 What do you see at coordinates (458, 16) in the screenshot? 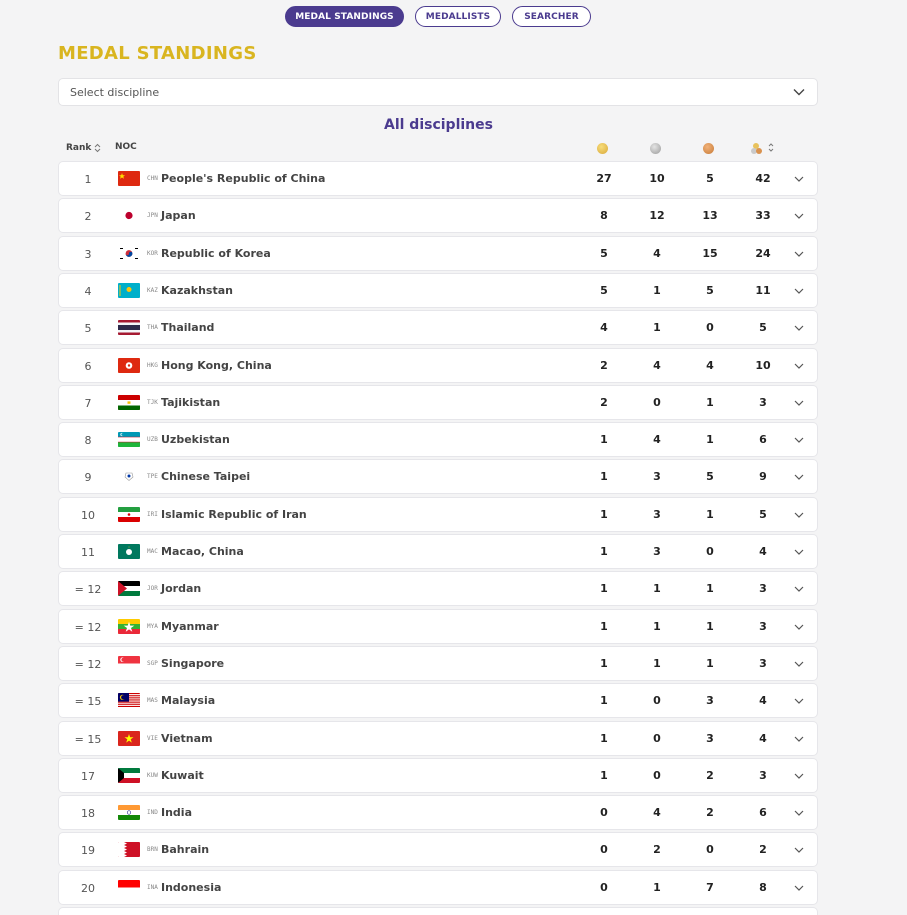
I see `tab-medallists: MEDALLISTS` at bounding box center [458, 16].